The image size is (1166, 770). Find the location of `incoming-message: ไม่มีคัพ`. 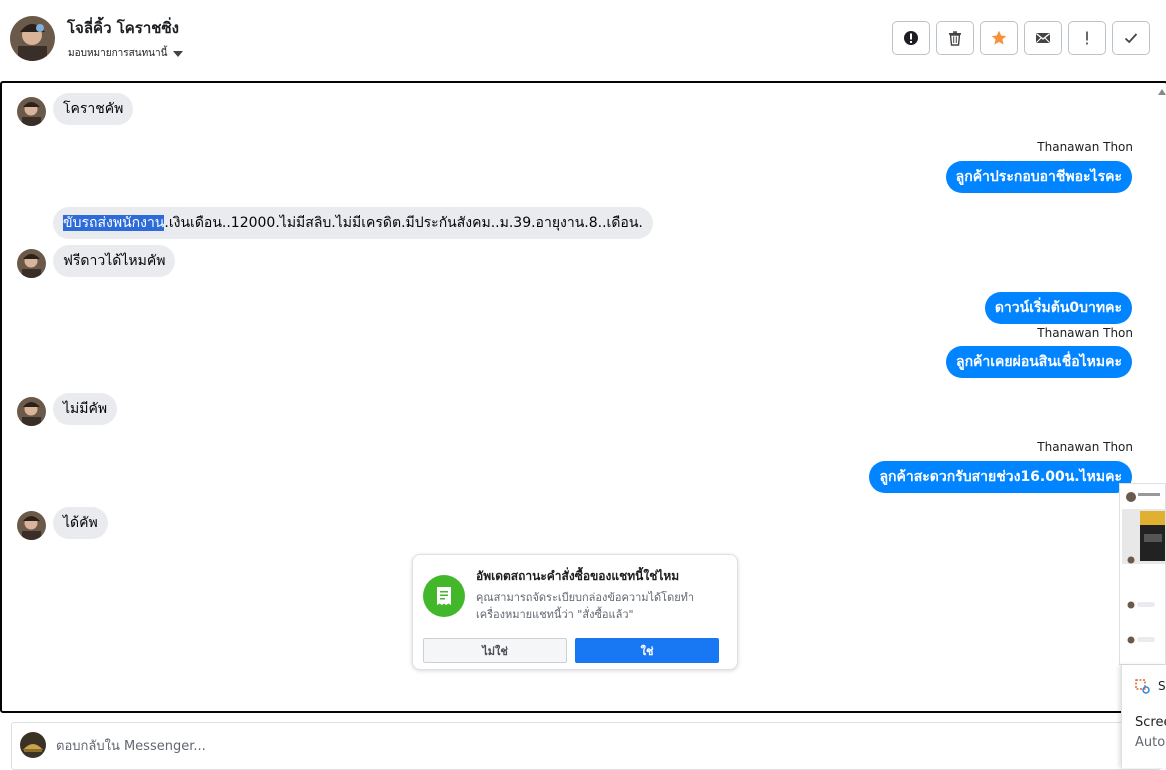

incoming-message: ไม่มีคัพ is located at coordinates (85, 409).